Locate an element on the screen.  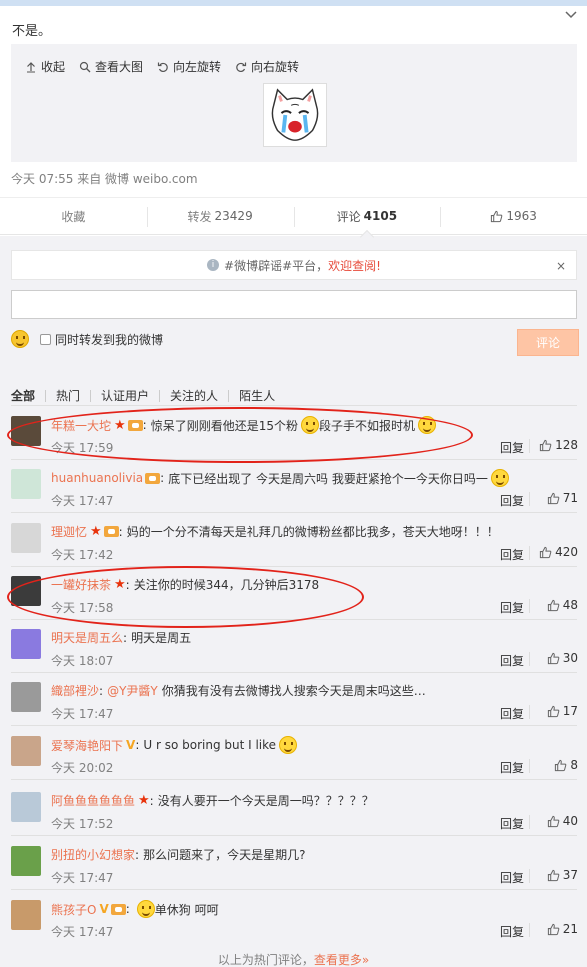
arrow-up-icon is located at coordinates (31, 66).